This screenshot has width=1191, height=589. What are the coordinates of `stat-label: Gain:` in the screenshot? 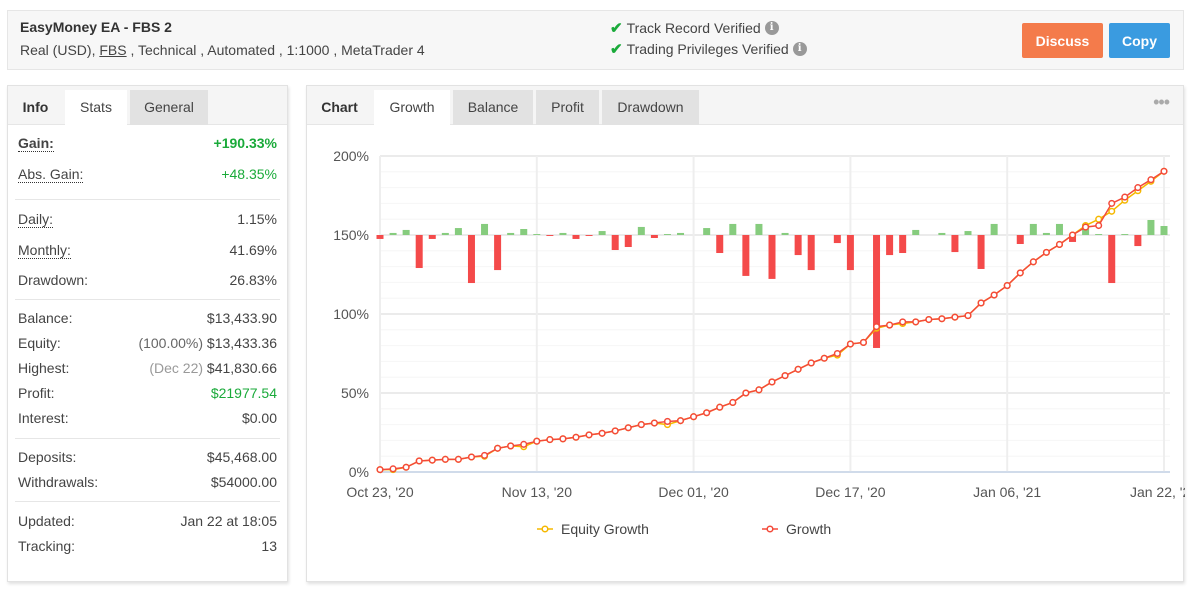 It's located at (36, 143).